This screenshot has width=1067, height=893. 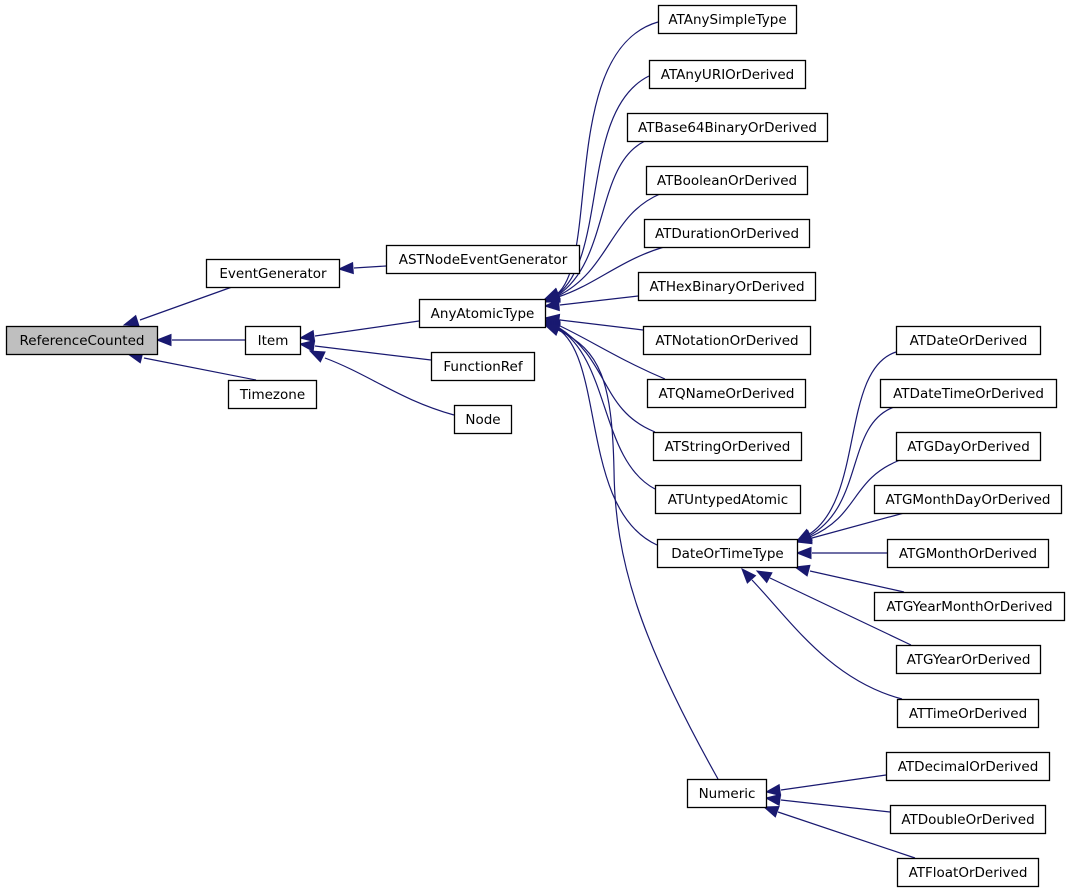 I want to click on node-label: ASTNodeEventGenerator, so click(x=483, y=260).